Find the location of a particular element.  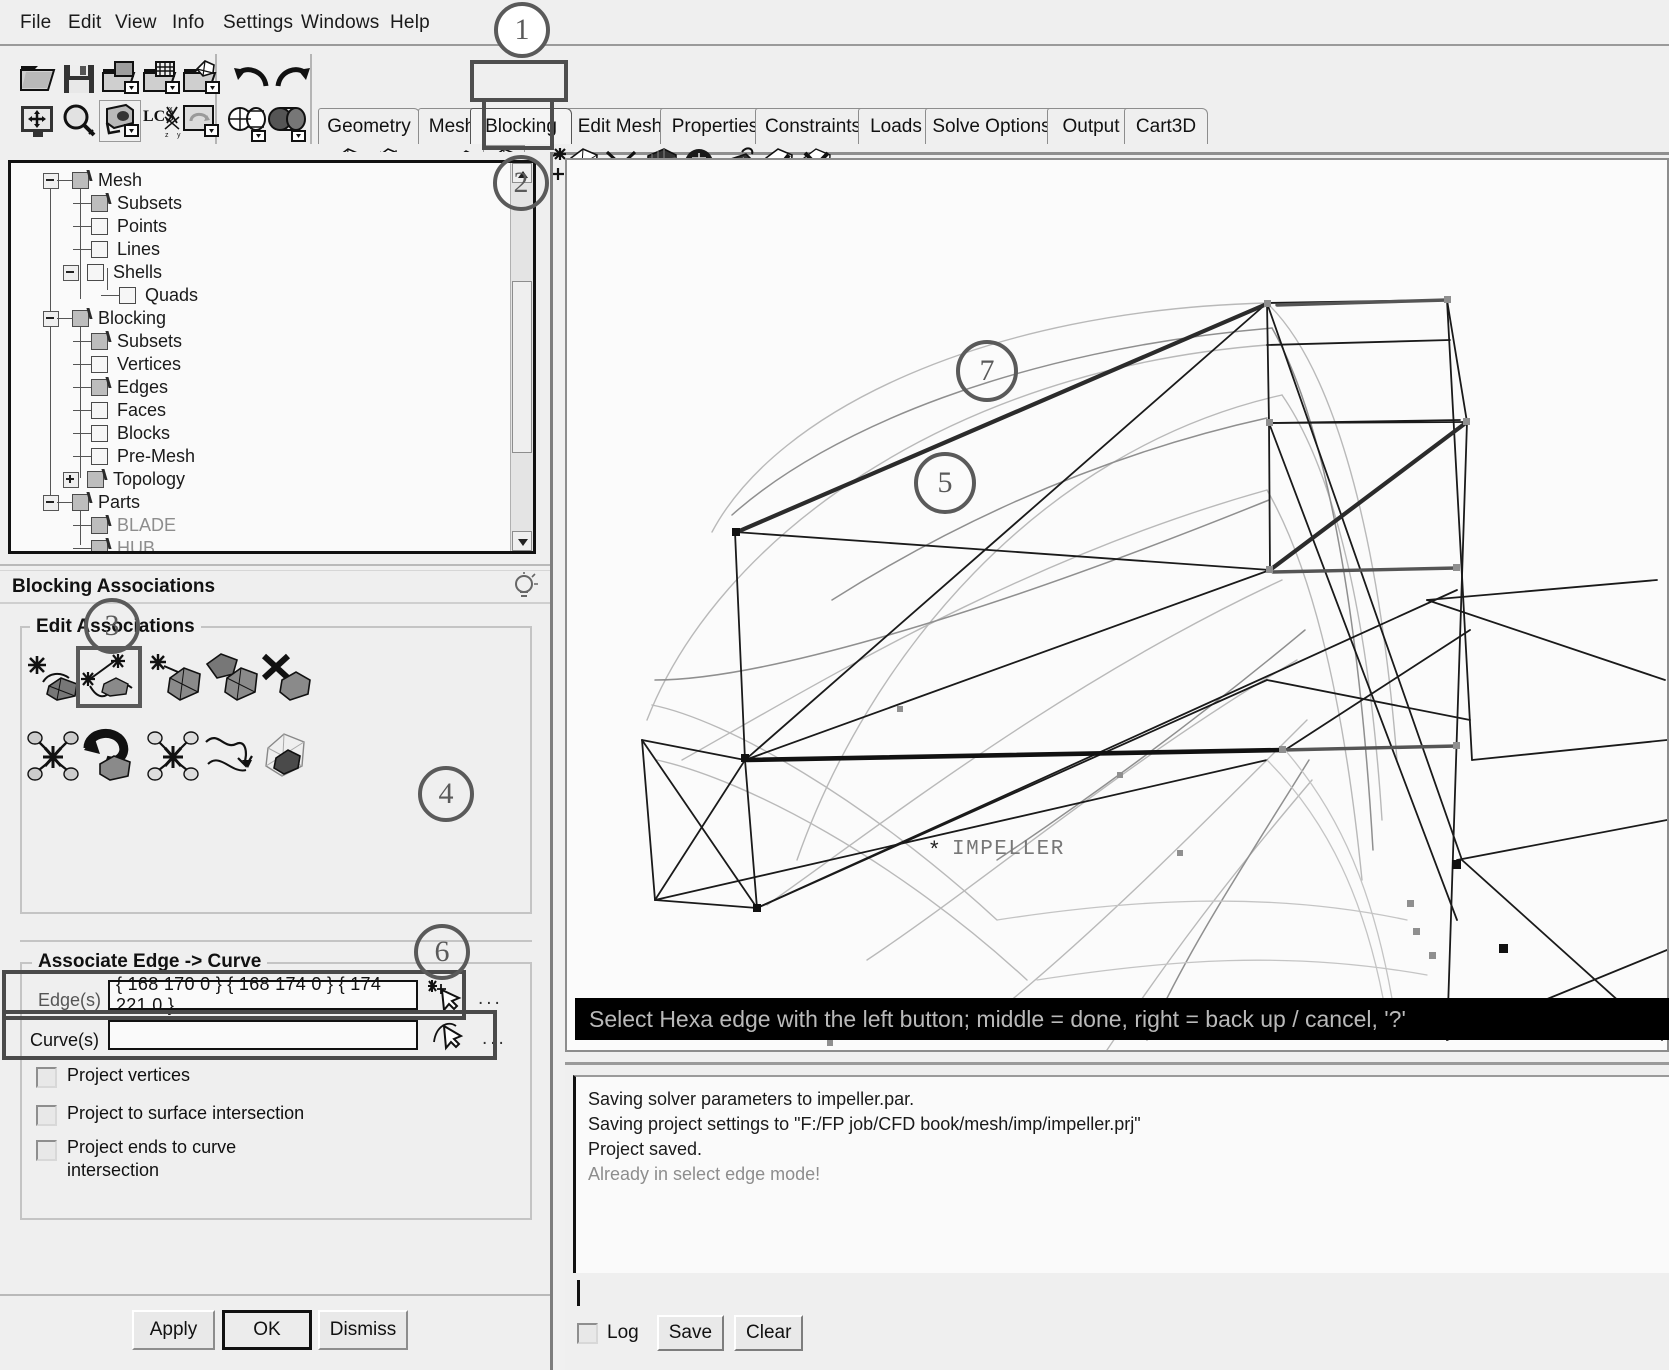

tab-solve-options: Solve Options is located at coordinates (991, 126).